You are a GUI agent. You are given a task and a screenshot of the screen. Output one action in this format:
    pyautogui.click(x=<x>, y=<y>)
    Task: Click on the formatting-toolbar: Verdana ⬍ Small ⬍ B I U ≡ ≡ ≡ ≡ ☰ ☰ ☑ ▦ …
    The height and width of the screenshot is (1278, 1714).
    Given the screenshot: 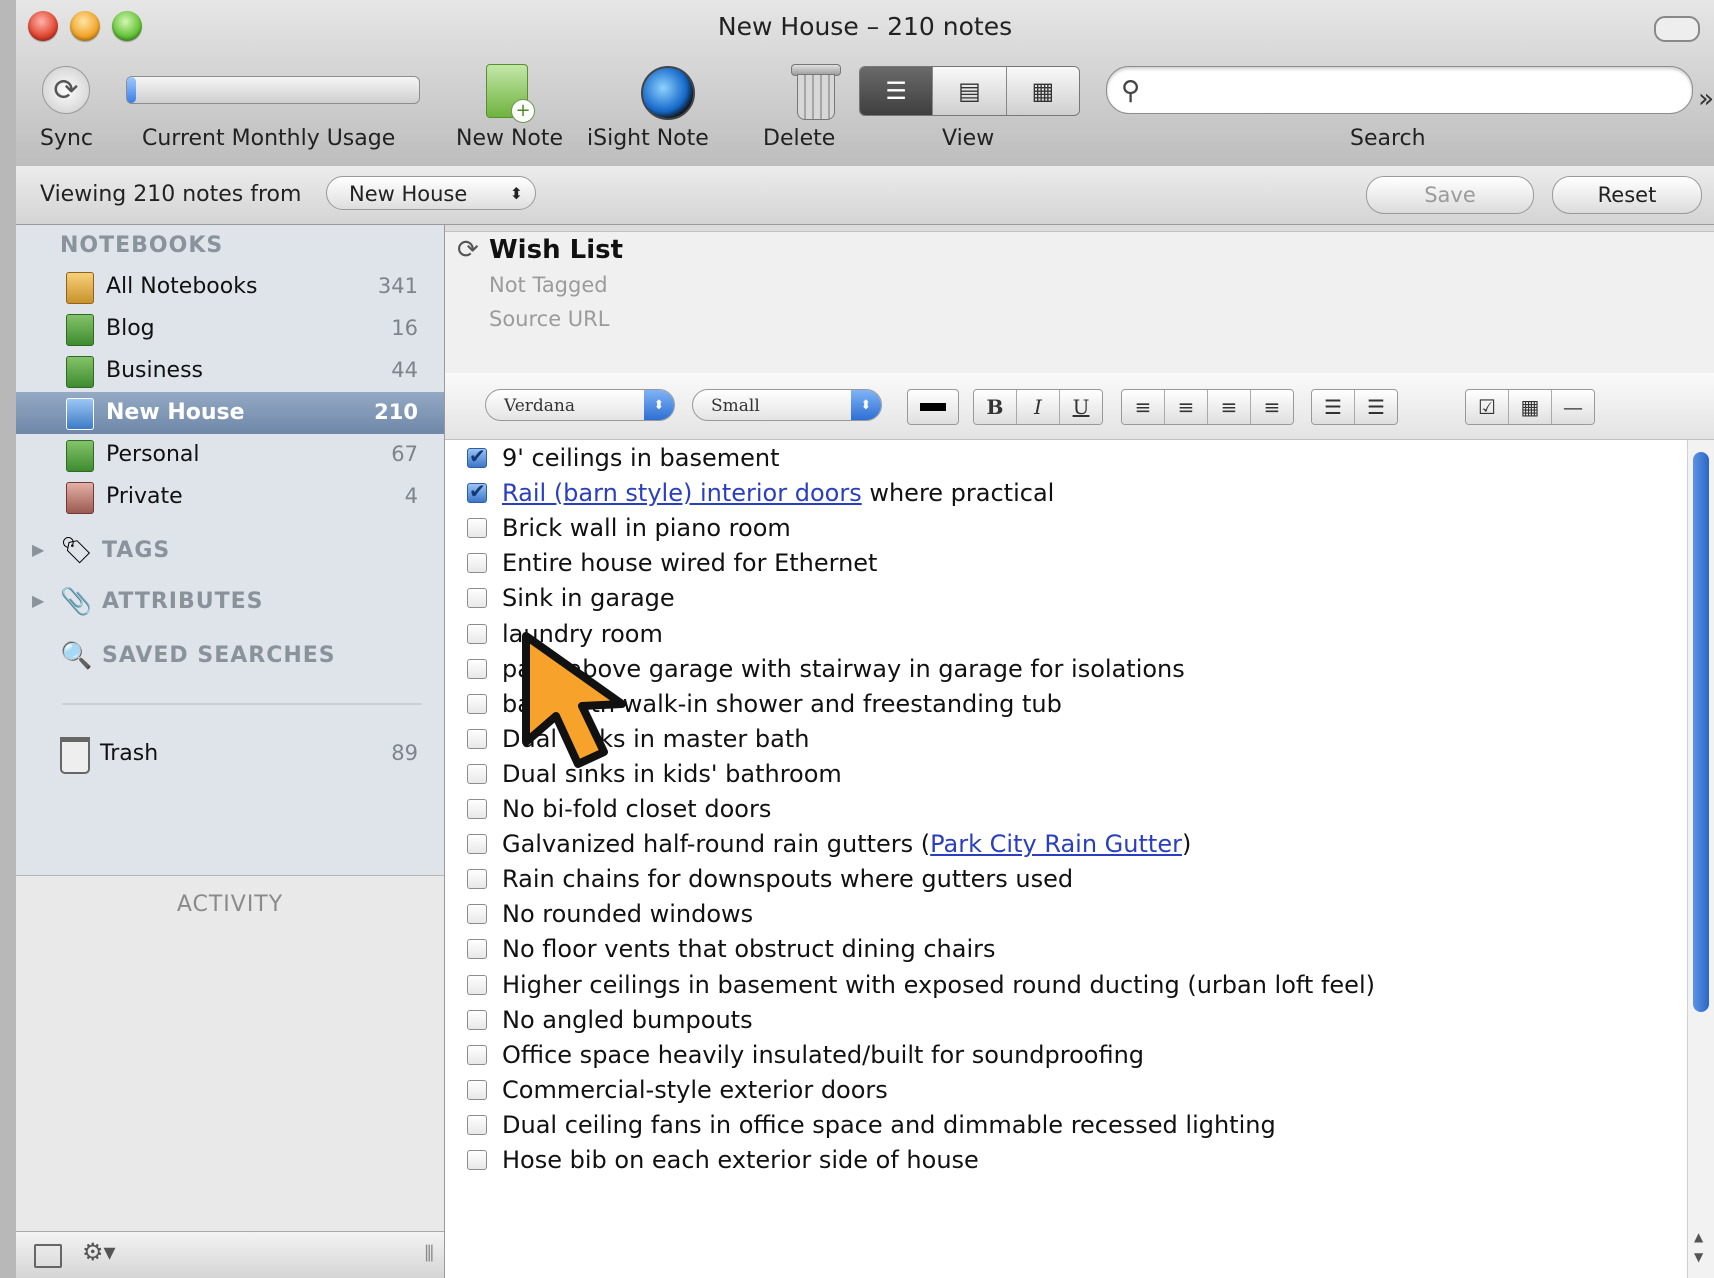 What is the action you would take?
    pyautogui.click(x=1079, y=406)
    